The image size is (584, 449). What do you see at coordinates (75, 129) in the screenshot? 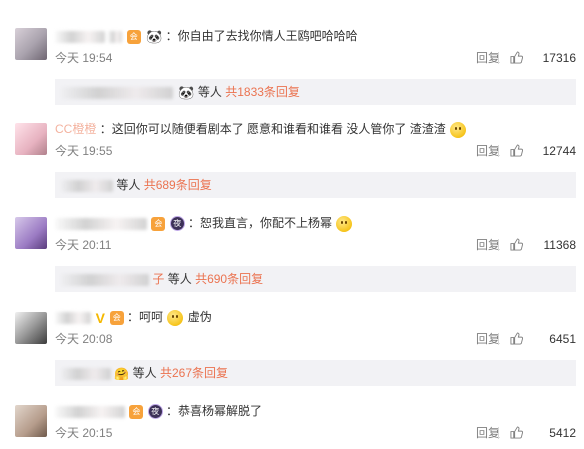
I see `username: CC橙橙` at bounding box center [75, 129].